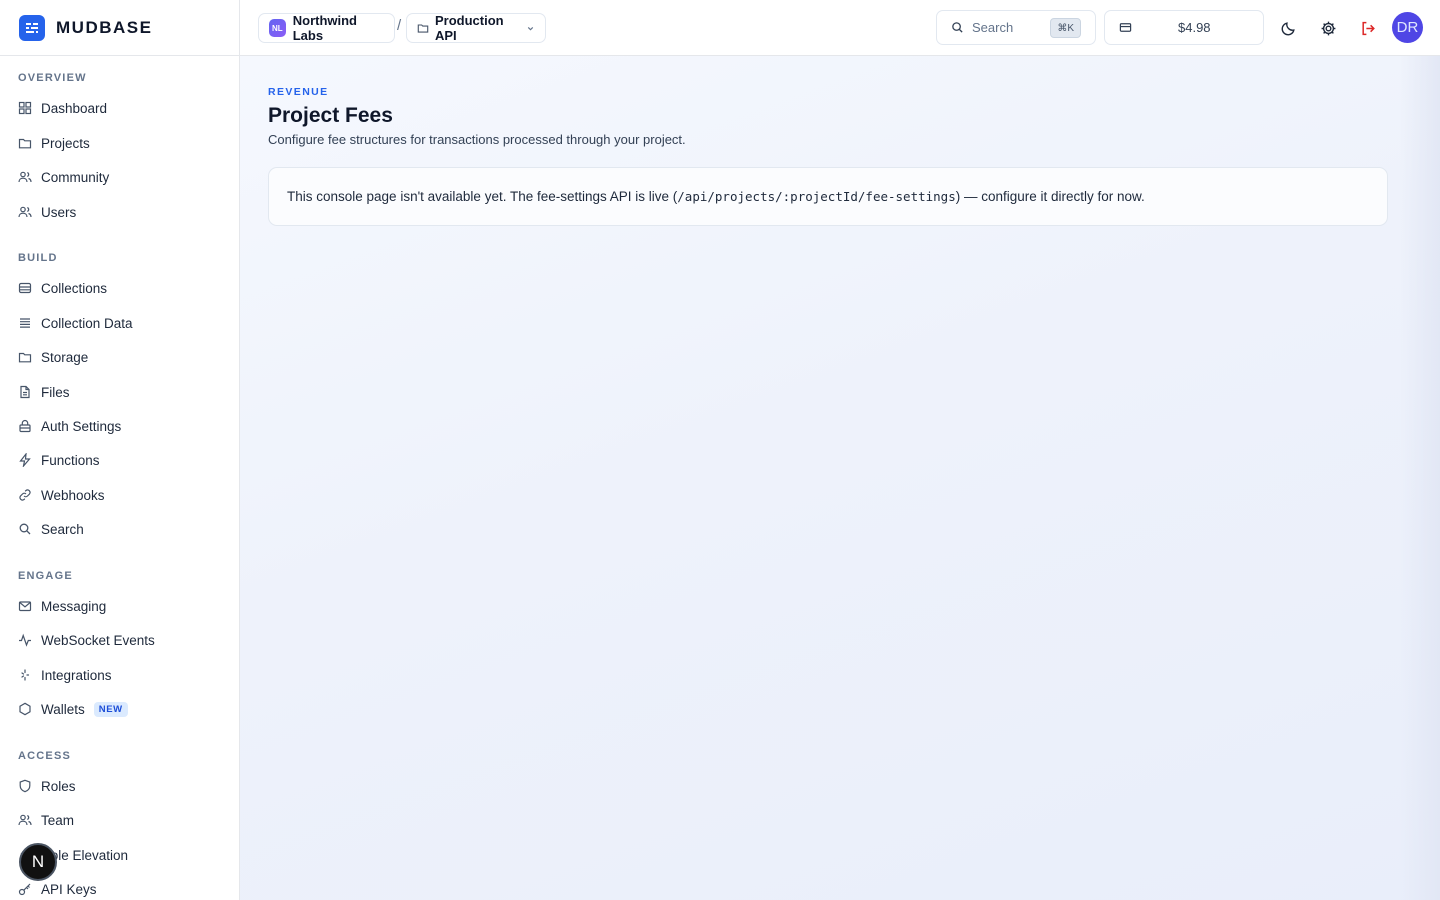 The height and width of the screenshot is (900, 1440). What do you see at coordinates (25, 288) in the screenshot?
I see `database-icon` at bounding box center [25, 288].